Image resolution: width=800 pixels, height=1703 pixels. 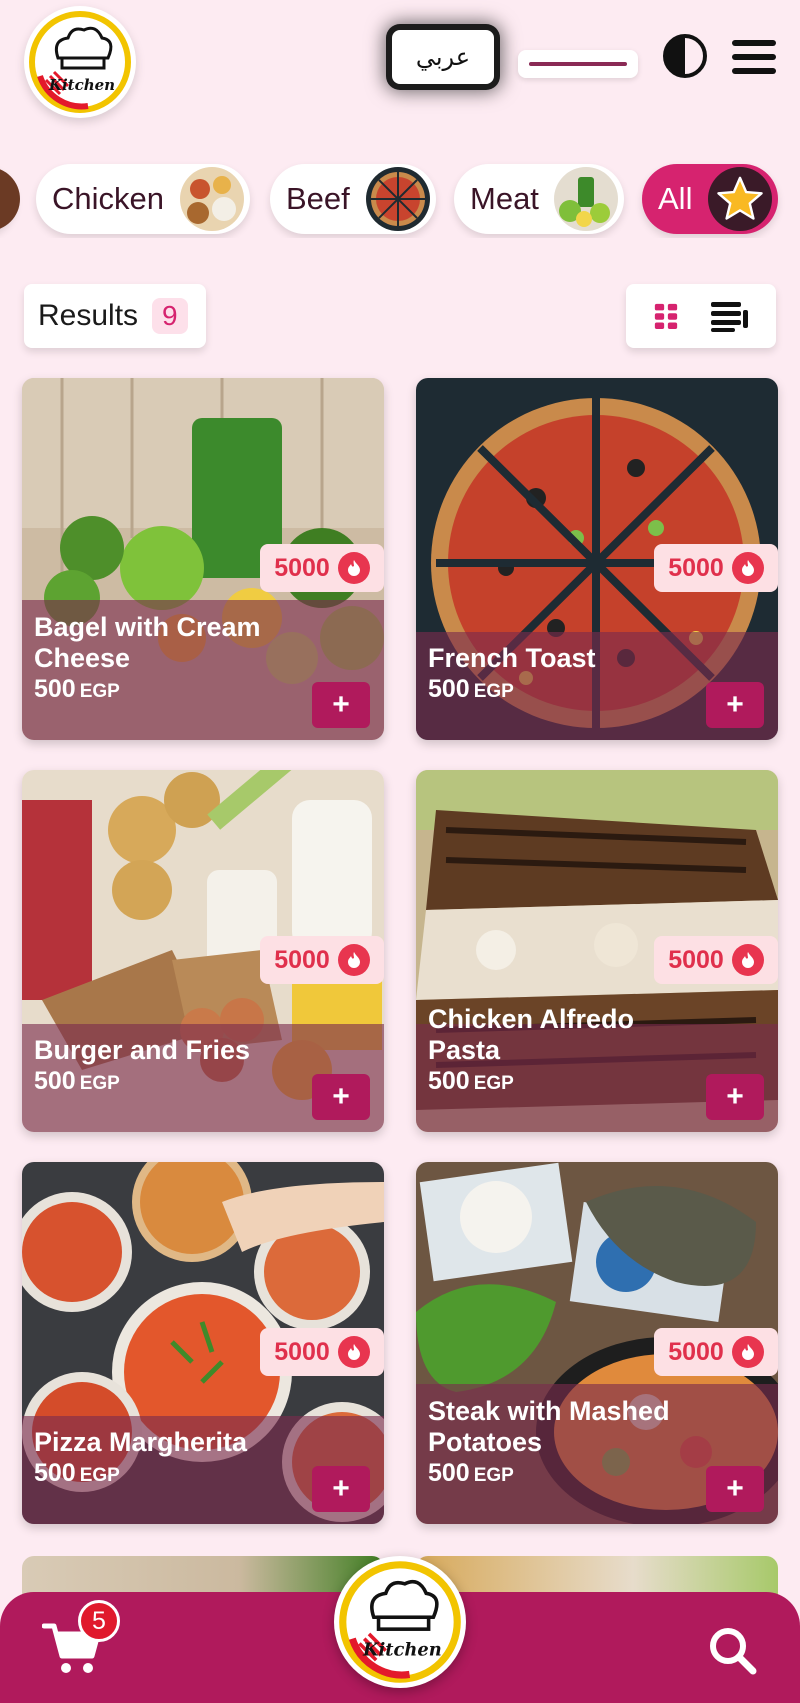 I want to click on language-label: عربي, so click(x=443, y=57).